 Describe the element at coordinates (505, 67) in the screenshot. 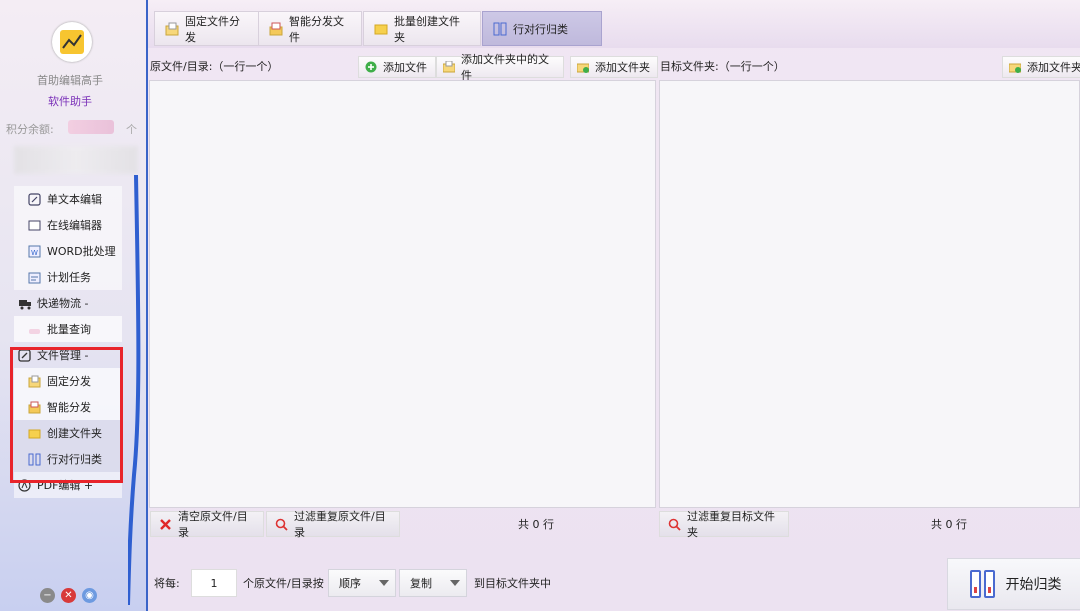

I see `add-folder-files-label: 添加文件夹中的文件` at that location.